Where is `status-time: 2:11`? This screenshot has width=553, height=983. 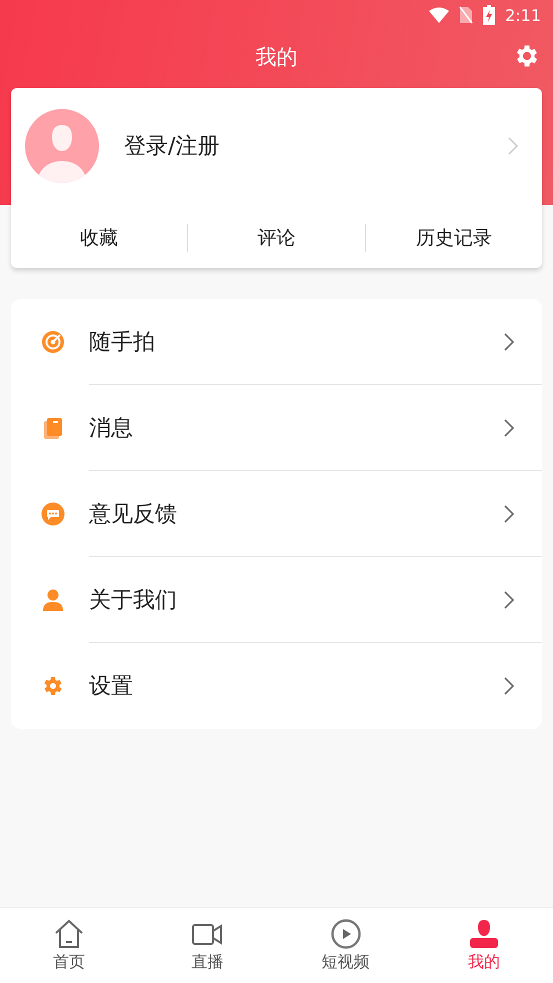
status-time: 2:11 is located at coordinates (523, 15).